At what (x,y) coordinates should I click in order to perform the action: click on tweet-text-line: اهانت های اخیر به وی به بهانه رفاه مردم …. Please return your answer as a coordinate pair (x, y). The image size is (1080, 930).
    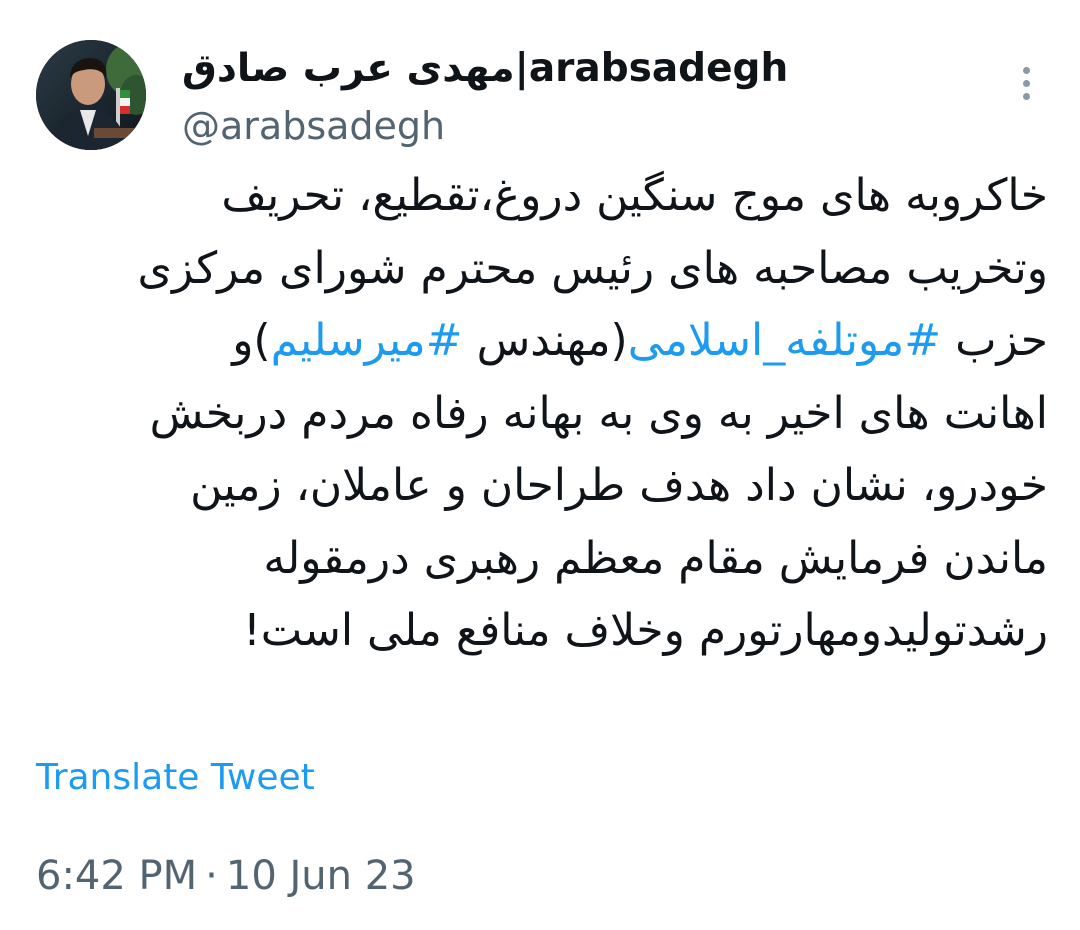
    Looking at the image, I should click on (598, 413).